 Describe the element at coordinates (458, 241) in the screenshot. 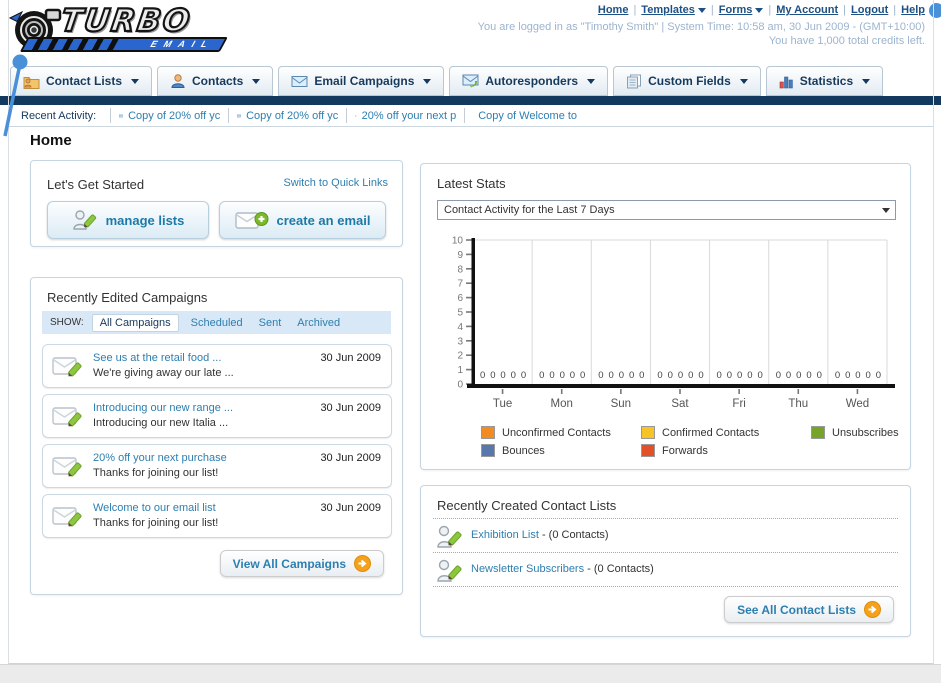

I see `svg-text: 10` at that location.